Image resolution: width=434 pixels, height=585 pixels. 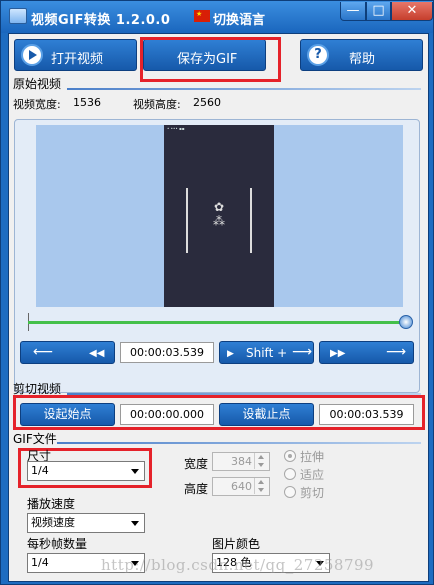 I want to click on watermark: http://blog.csdn.net/qq_27258799, so click(x=238, y=565).